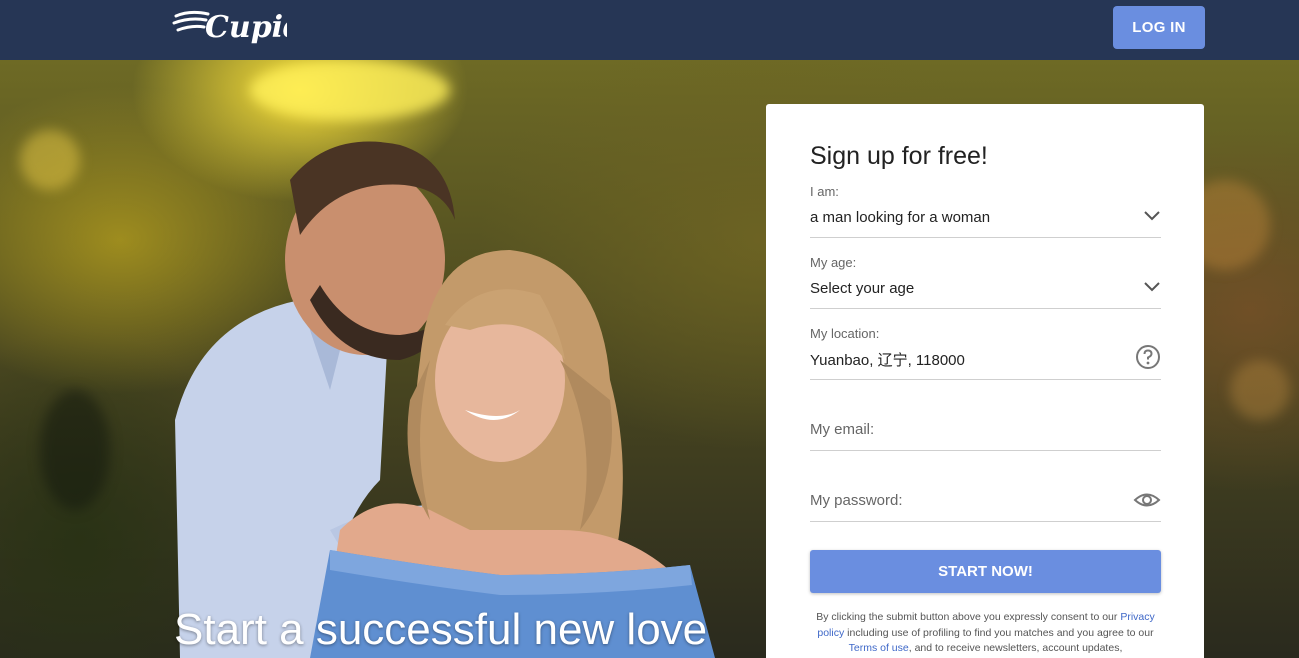 The width and height of the screenshot is (1299, 658). I want to click on age-value: Select your age, so click(862, 288).